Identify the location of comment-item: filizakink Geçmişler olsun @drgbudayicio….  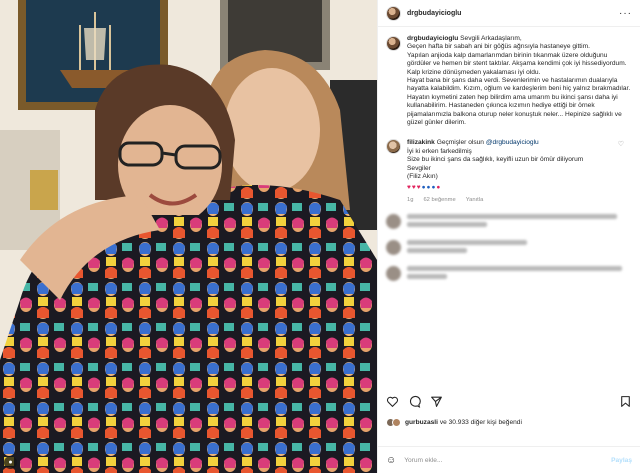
(509, 171).